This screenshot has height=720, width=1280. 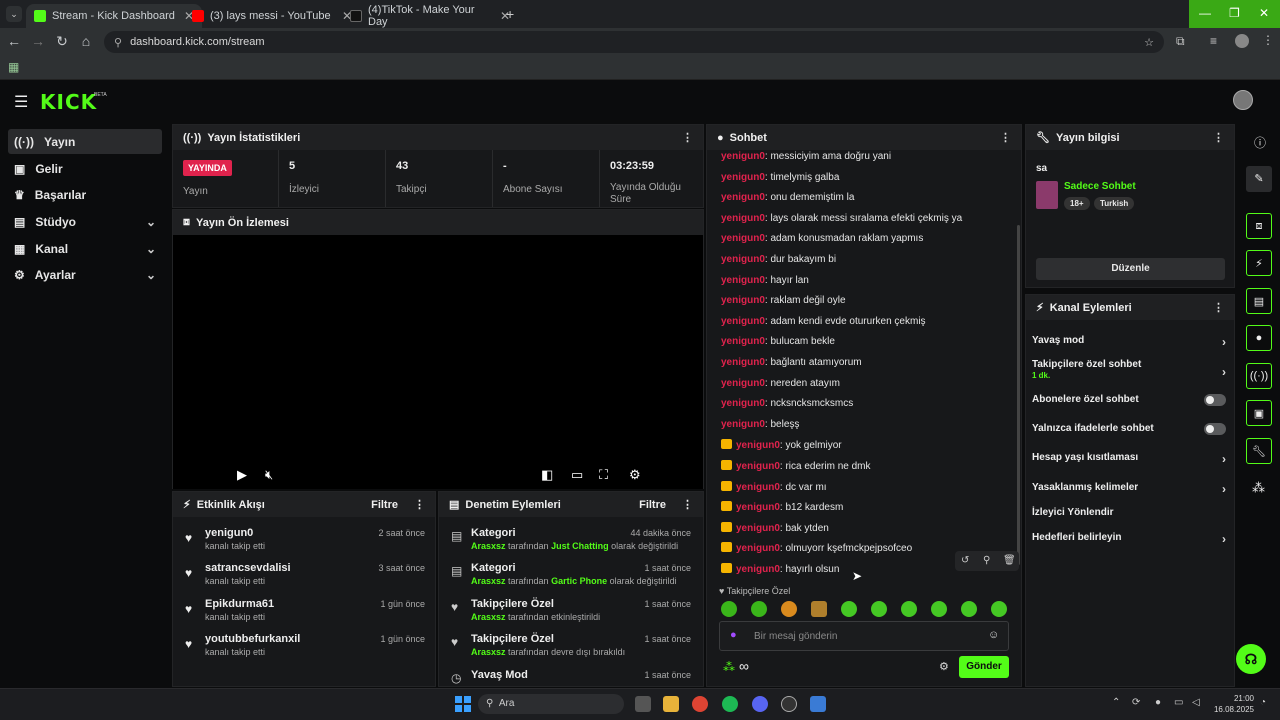 I want to click on chat-message: yenigun0: bulucam bekle, so click(x=778, y=341).